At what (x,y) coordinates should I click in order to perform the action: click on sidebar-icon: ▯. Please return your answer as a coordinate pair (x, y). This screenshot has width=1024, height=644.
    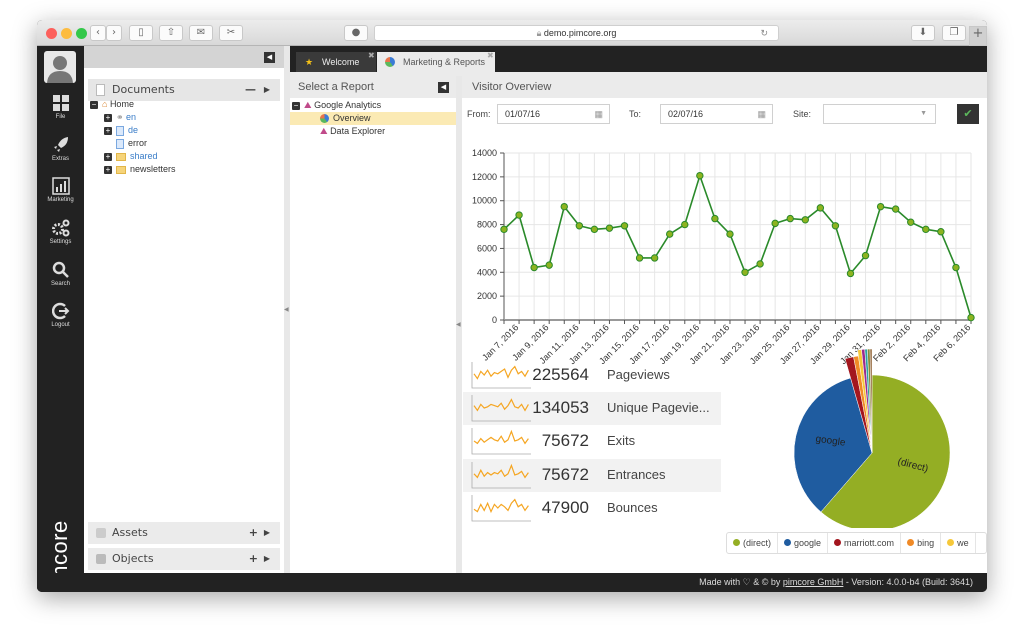
    Looking at the image, I should click on (141, 33).